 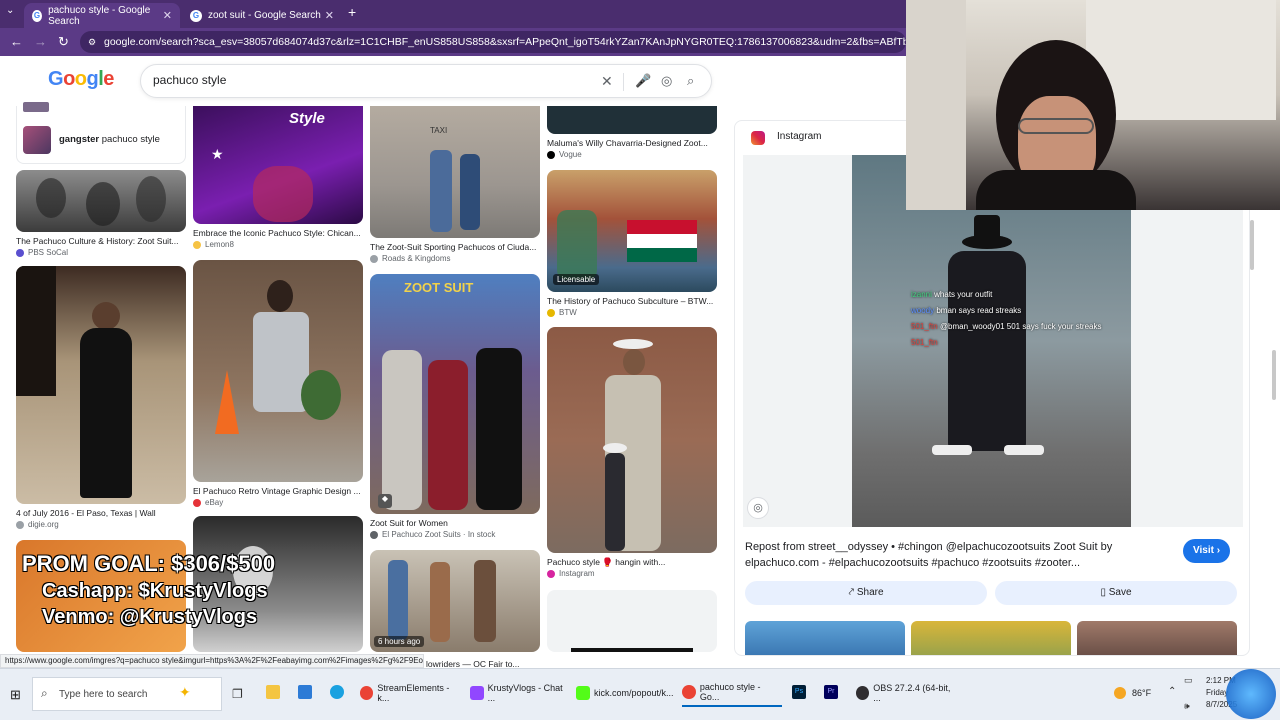 What do you see at coordinates (337, 692) in the screenshot?
I see `edge-icon` at bounding box center [337, 692].